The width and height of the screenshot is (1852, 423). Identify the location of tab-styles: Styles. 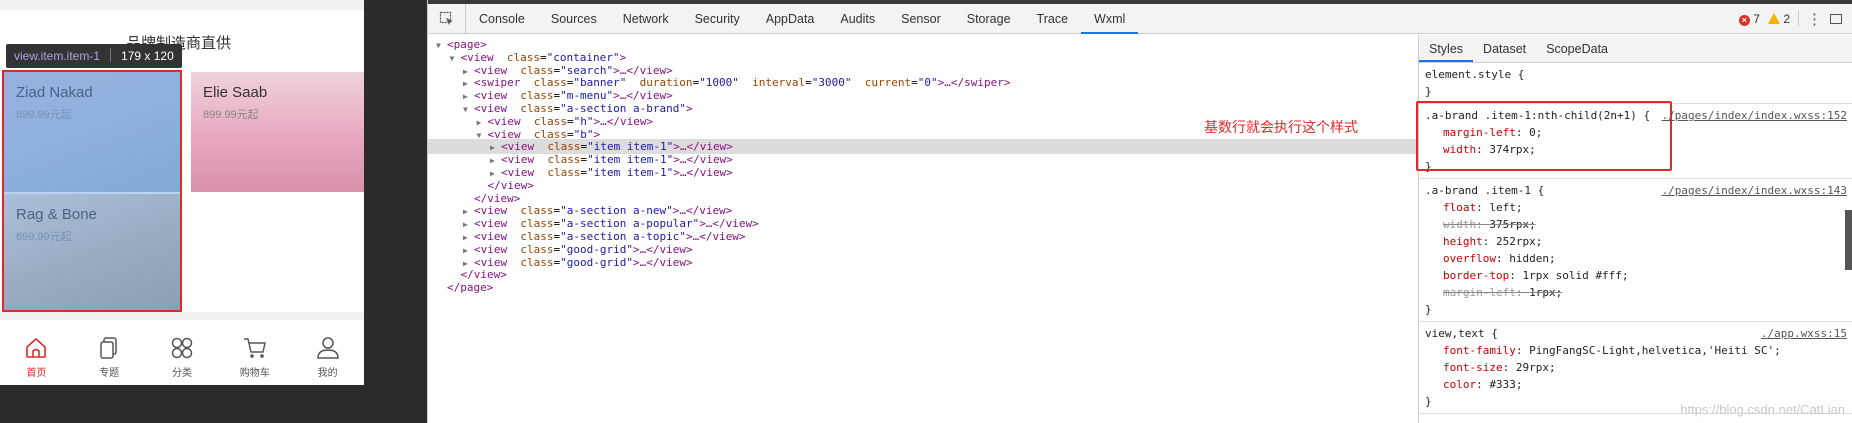
(1446, 48).